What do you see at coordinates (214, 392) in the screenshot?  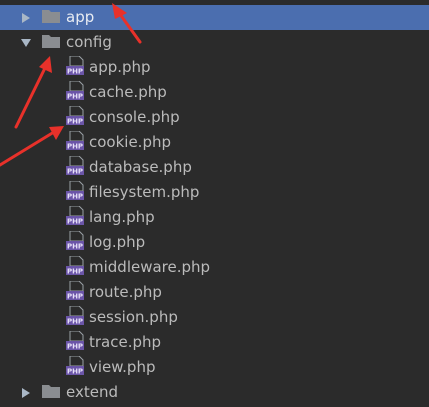 I see `tree-folder-extend: extend` at bounding box center [214, 392].